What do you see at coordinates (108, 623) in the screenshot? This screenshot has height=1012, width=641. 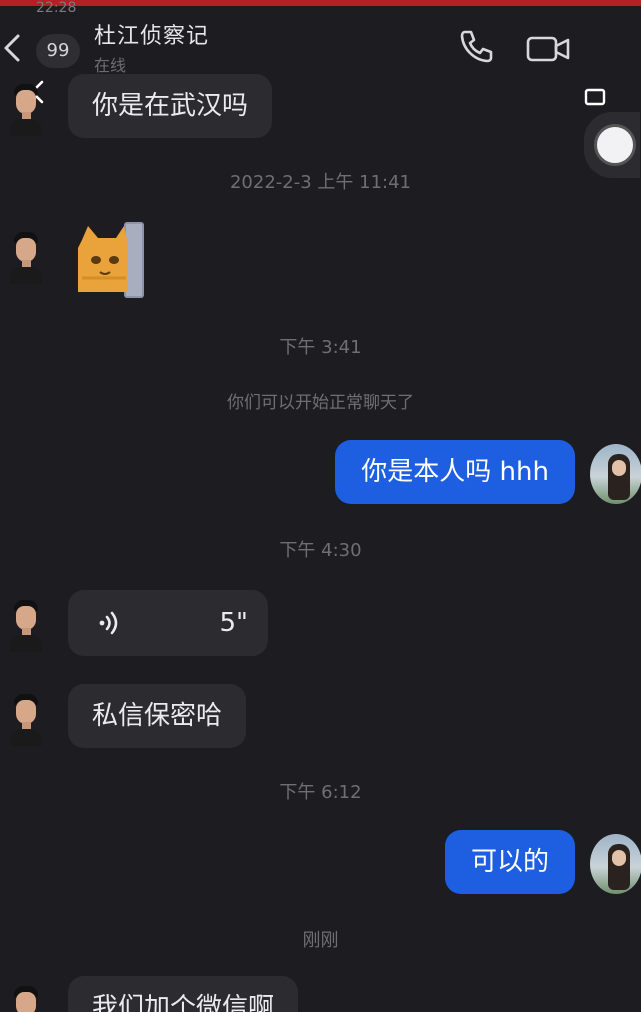 I see `voice-wave-icon` at bounding box center [108, 623].